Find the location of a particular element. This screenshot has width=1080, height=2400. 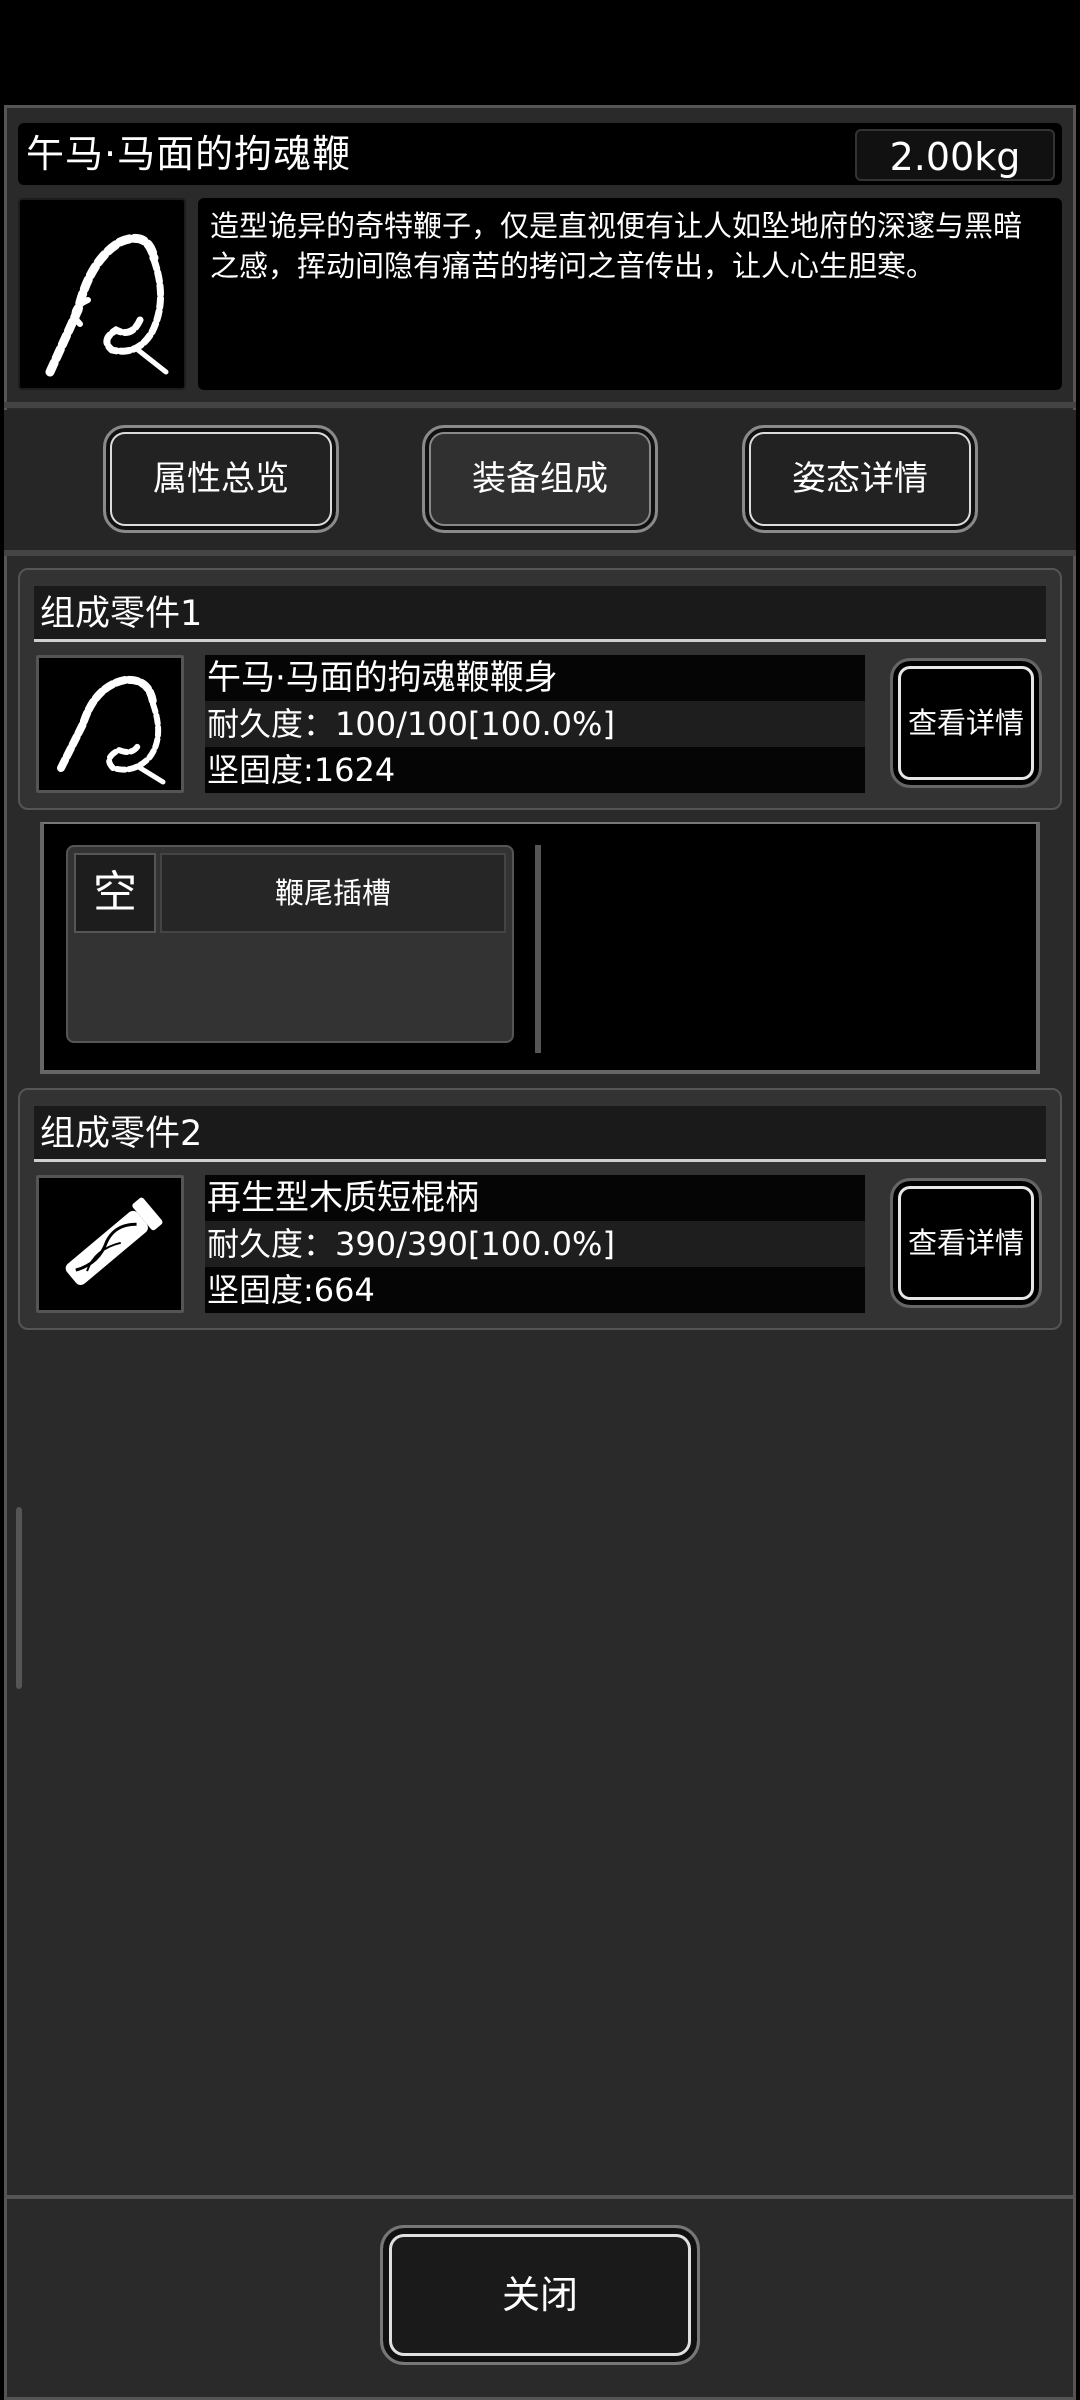

component-title: 组成零件1 is located at coordinates (121, 614).